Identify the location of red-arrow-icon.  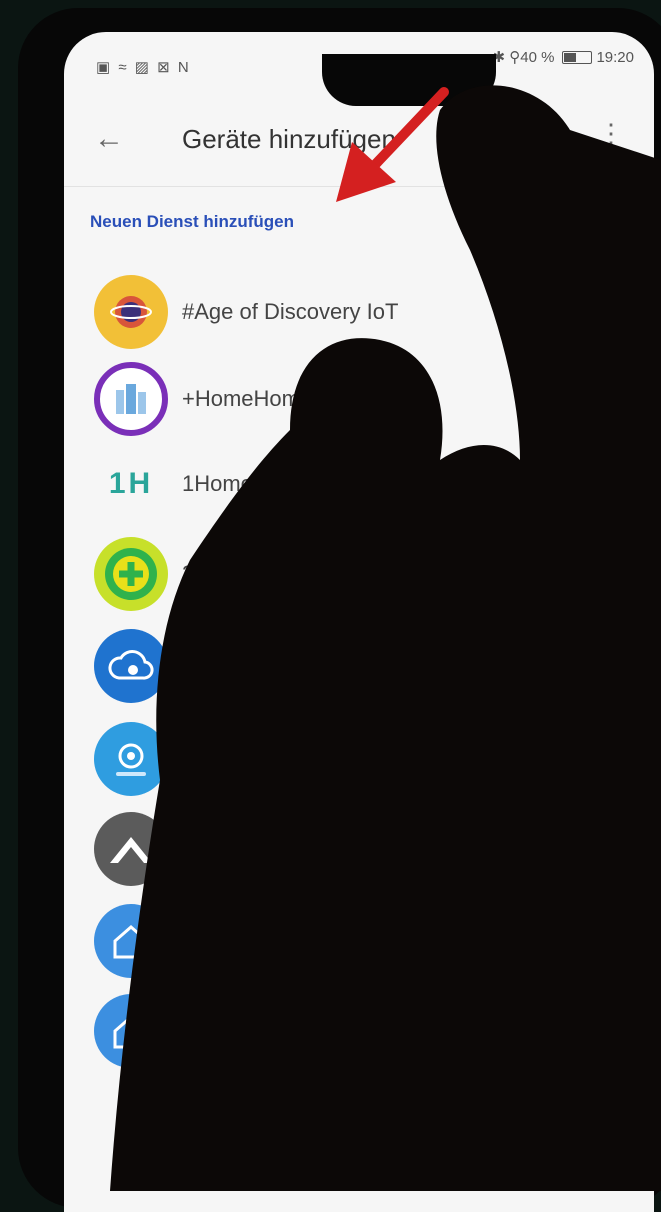
(392, 144).